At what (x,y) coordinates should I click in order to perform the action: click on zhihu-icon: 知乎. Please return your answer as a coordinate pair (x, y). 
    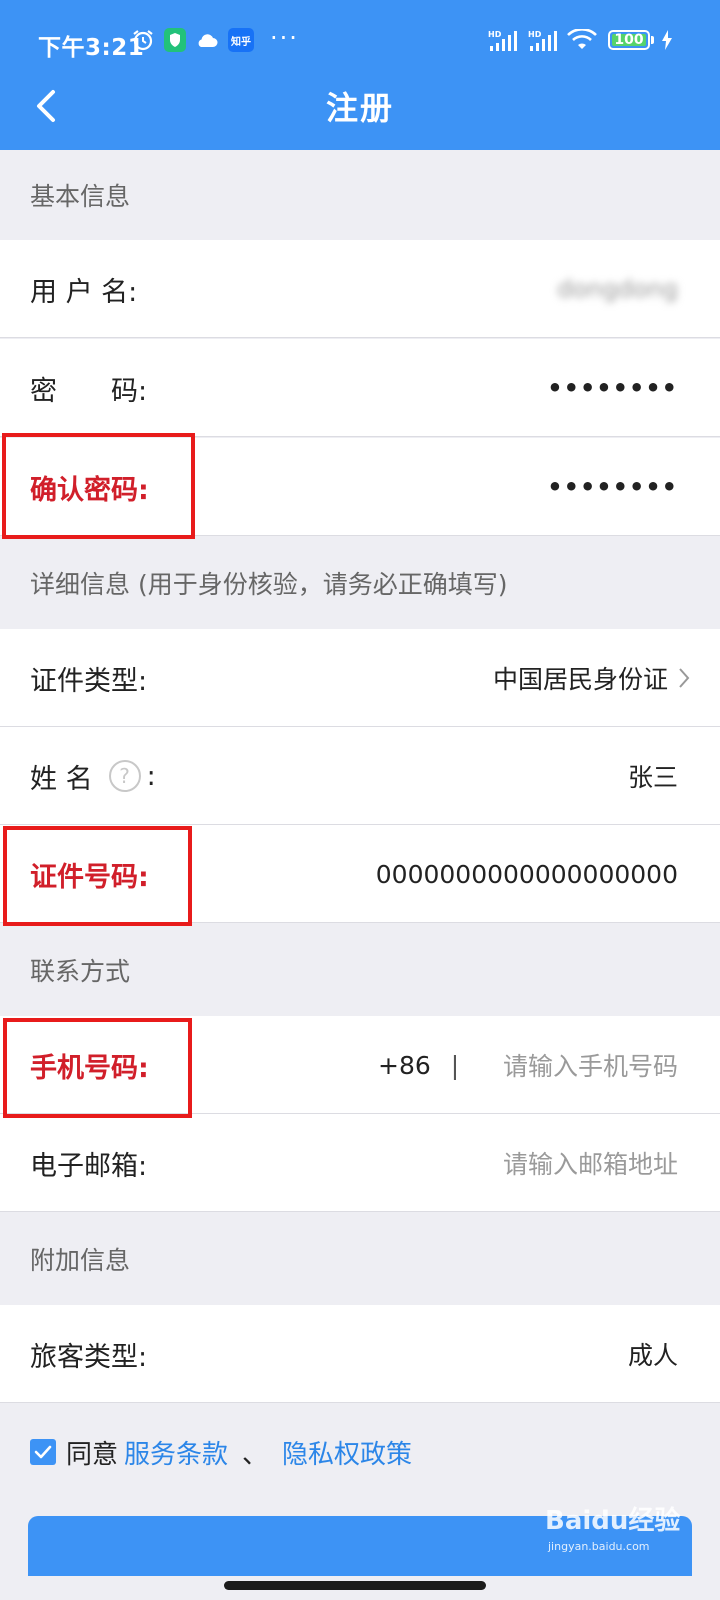
    Looking at the image, I should click on (241, 40).